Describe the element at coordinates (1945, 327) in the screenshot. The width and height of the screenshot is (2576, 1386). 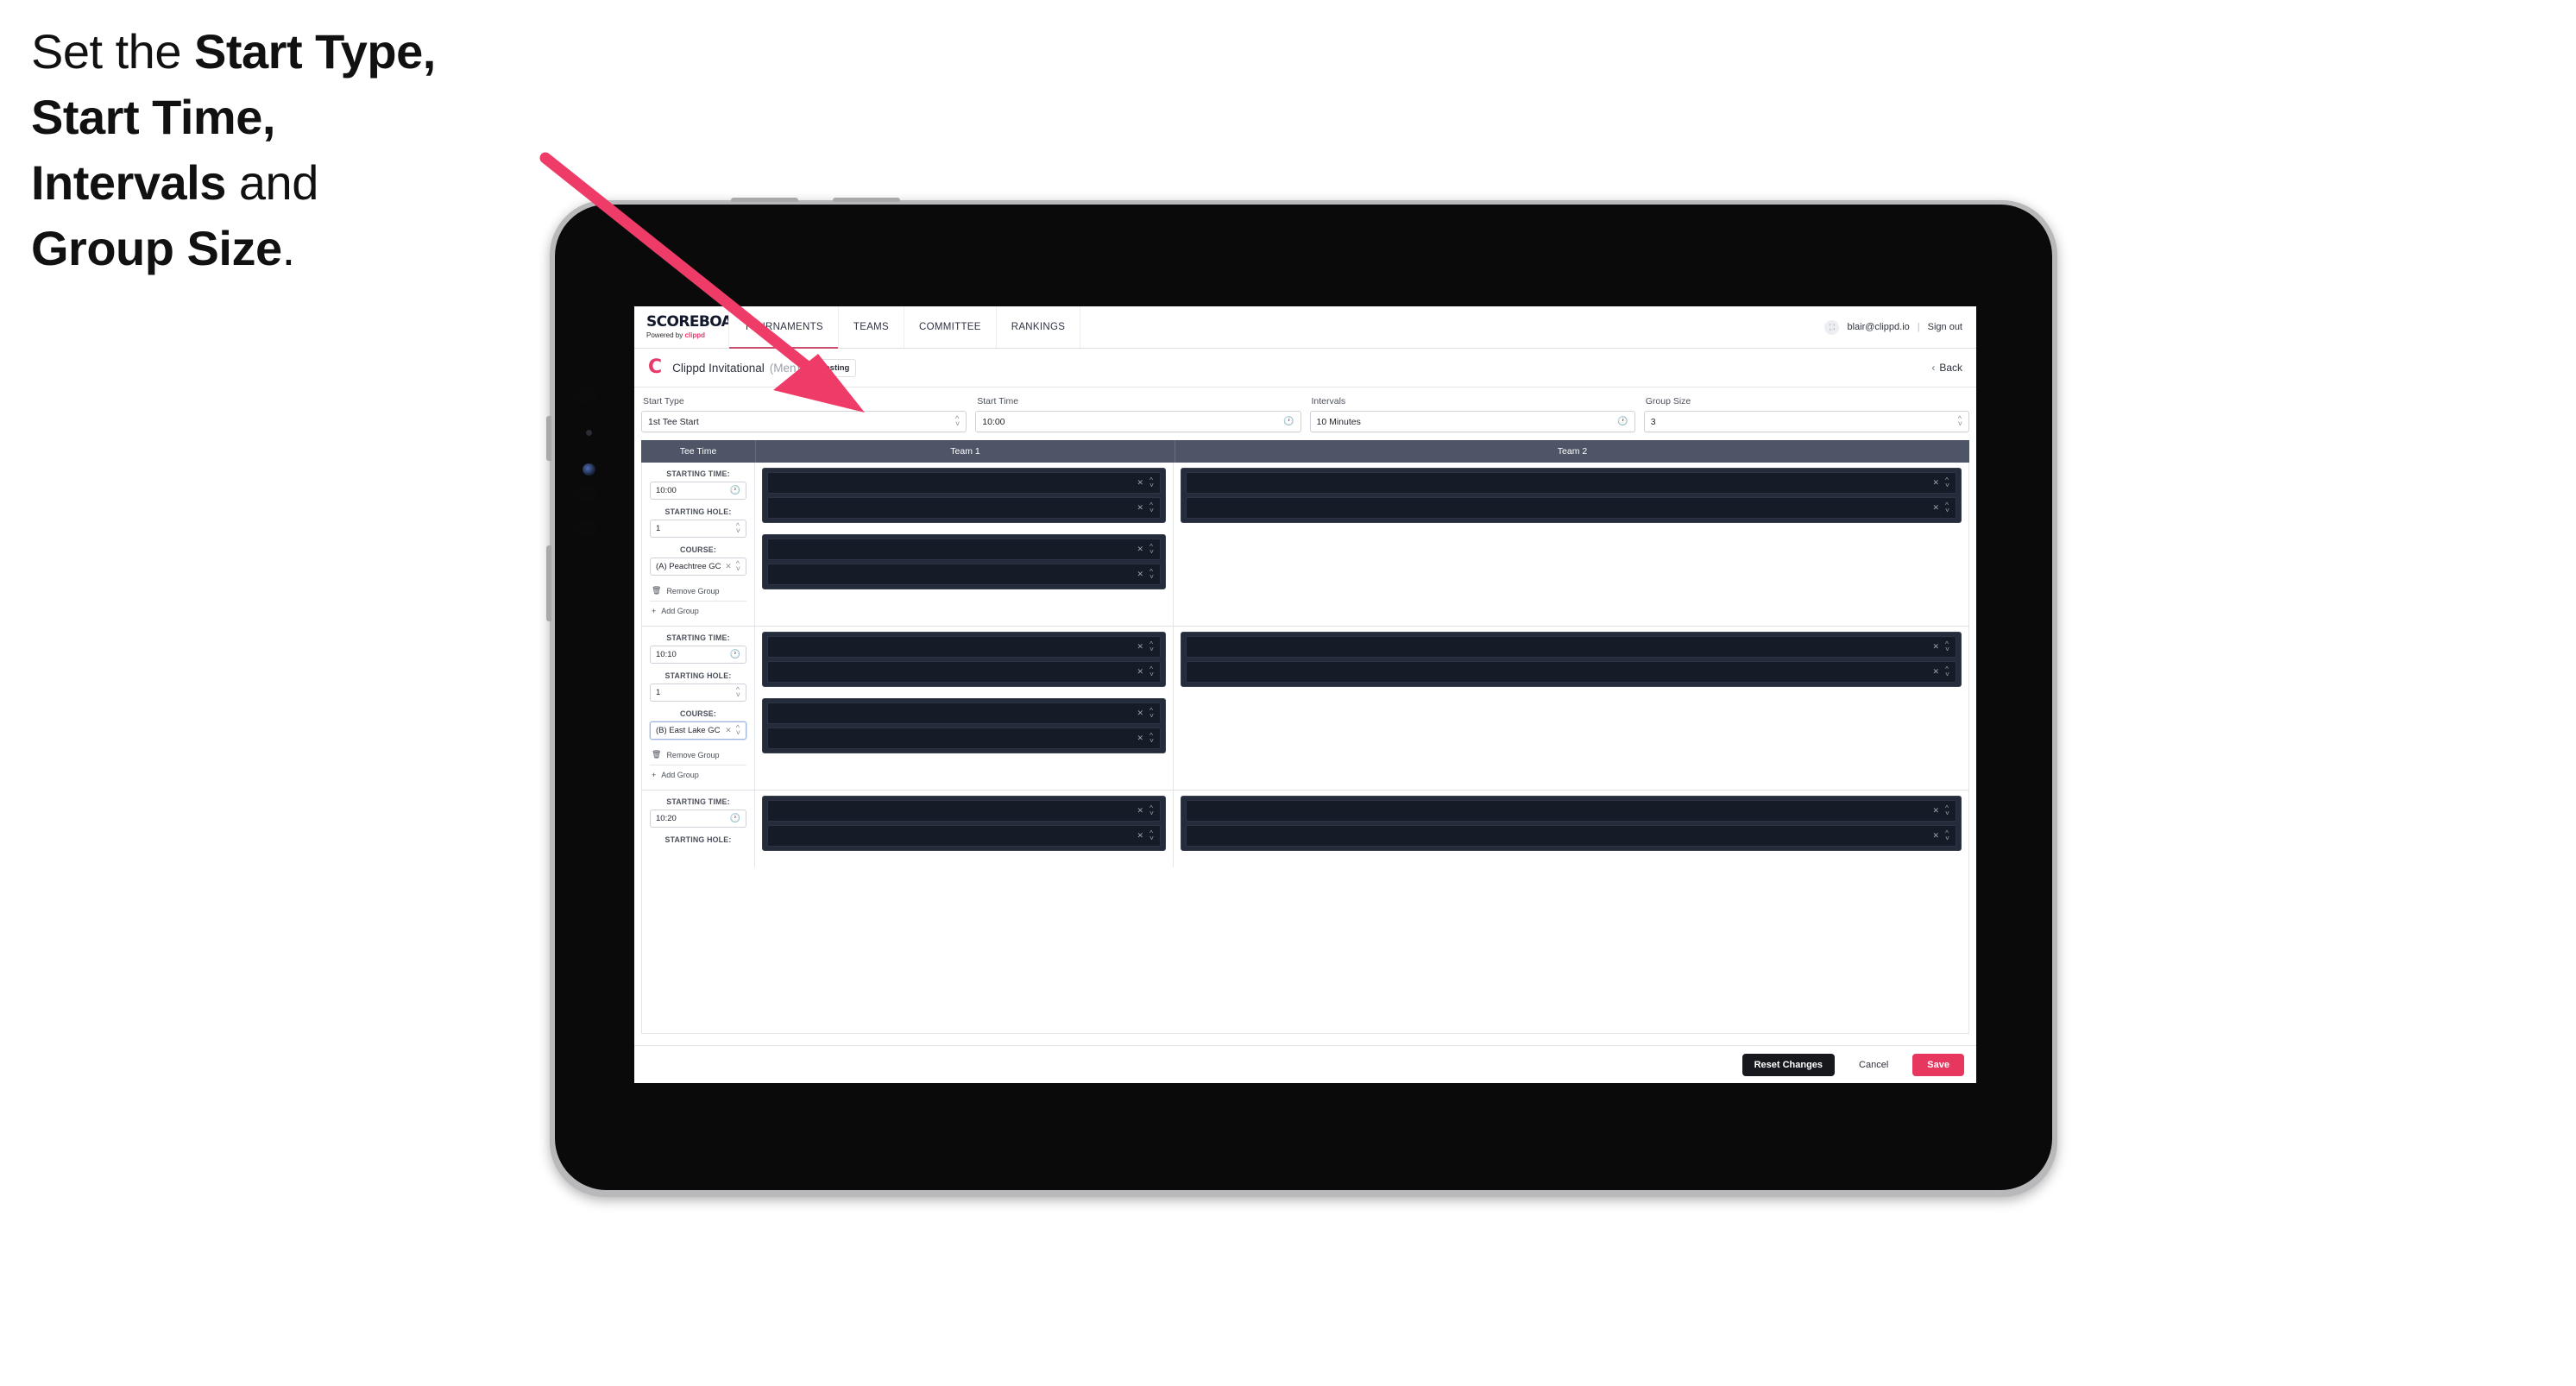
I see `sign-out-link: Sign out` at that location.